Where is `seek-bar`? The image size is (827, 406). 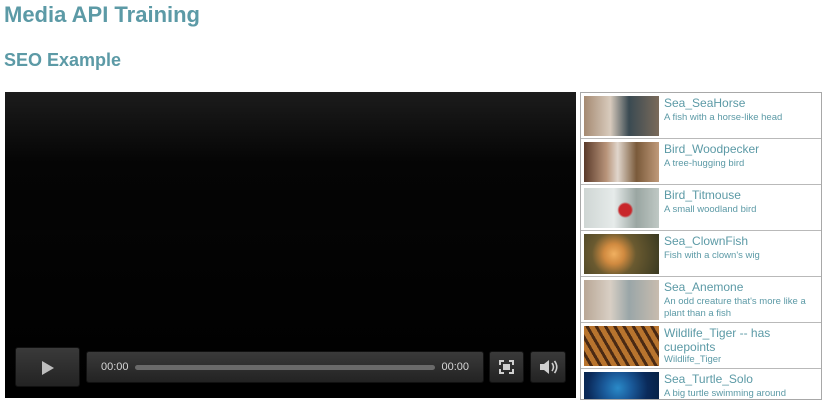
seek-bar is located at coordinates (285, 367).